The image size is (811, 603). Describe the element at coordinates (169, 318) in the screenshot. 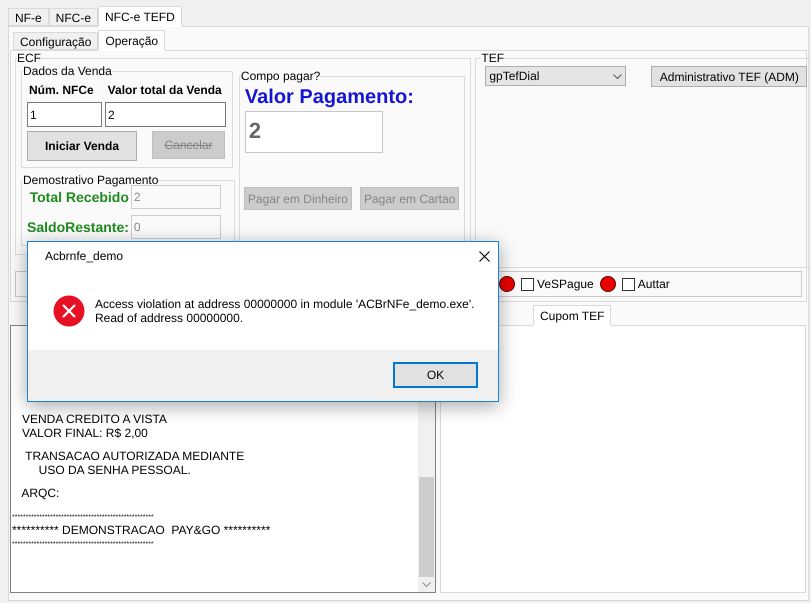

I see `error-message: Read of address 00000000.` at that location.